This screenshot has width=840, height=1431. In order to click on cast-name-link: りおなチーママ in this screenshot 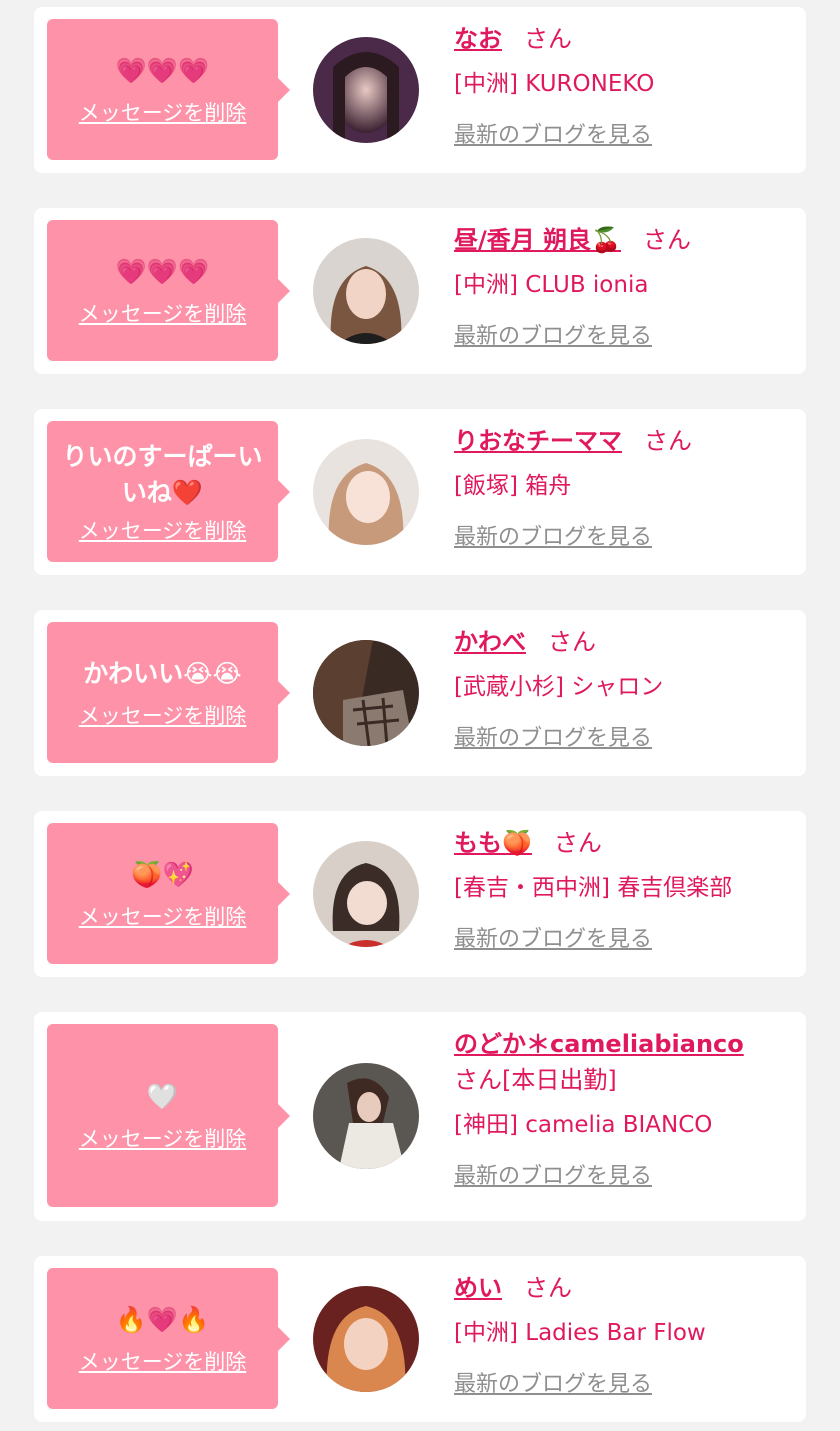, I will do `click(538, 441)`.